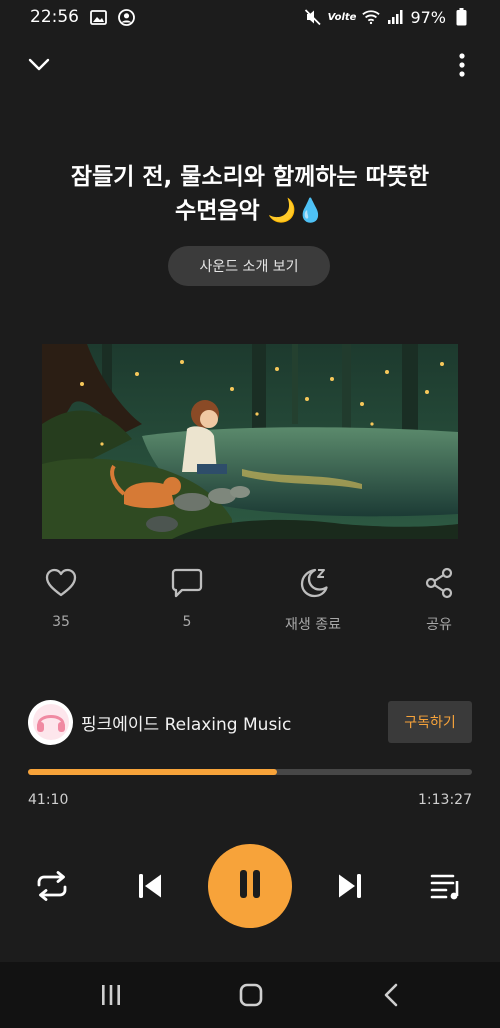 Image resolution: width=500 pixels, height=1028 pixels. What do you see at coordinates (150, 886) in the screenshot?
I see `skip-previous-icon` at bounding box center [150, 886].